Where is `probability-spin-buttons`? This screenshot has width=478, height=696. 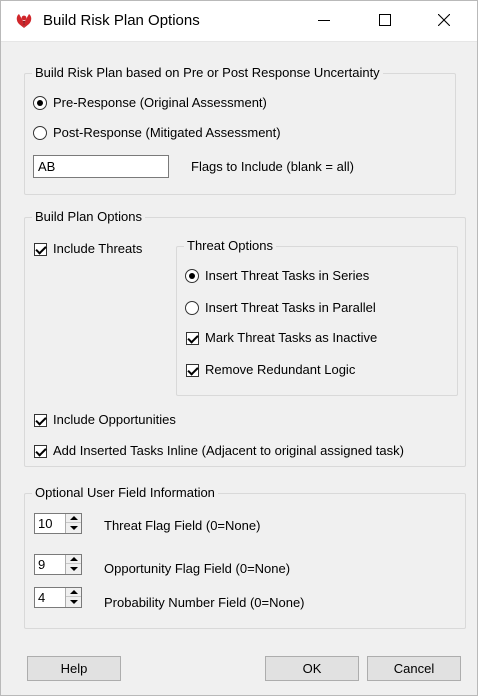
probability-spin-buttons is located at coordinates (73, 597).